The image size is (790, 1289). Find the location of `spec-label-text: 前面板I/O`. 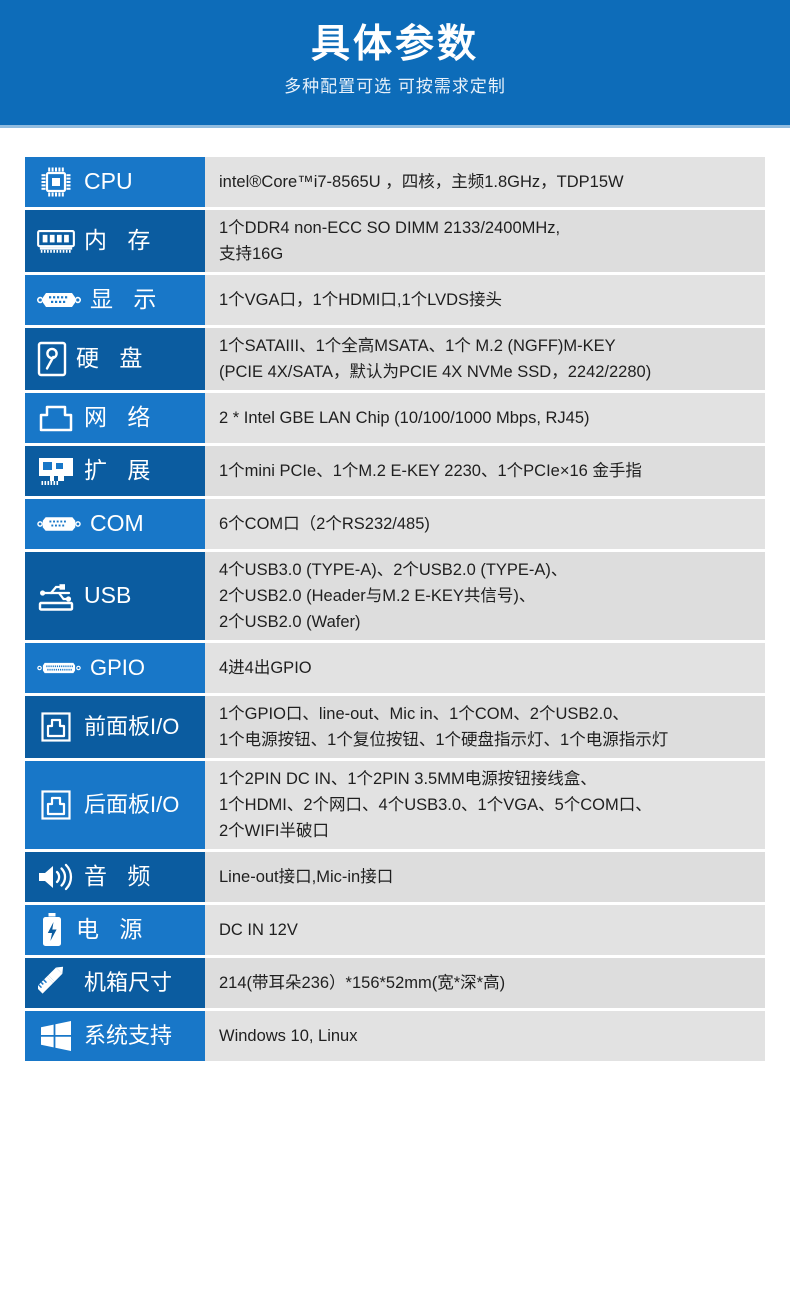

spec-label-text: 前面板I/O is located at coordinates (132, 726).